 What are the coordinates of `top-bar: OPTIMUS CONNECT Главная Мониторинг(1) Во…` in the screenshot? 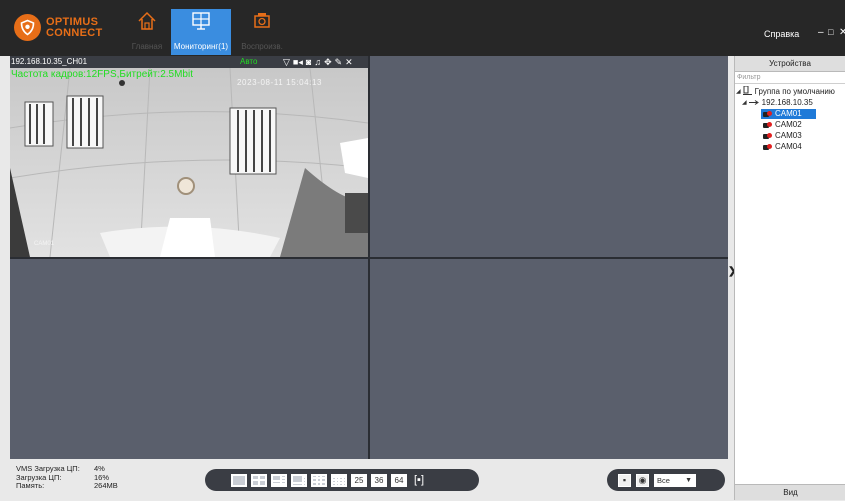 It's located at (422, 28).